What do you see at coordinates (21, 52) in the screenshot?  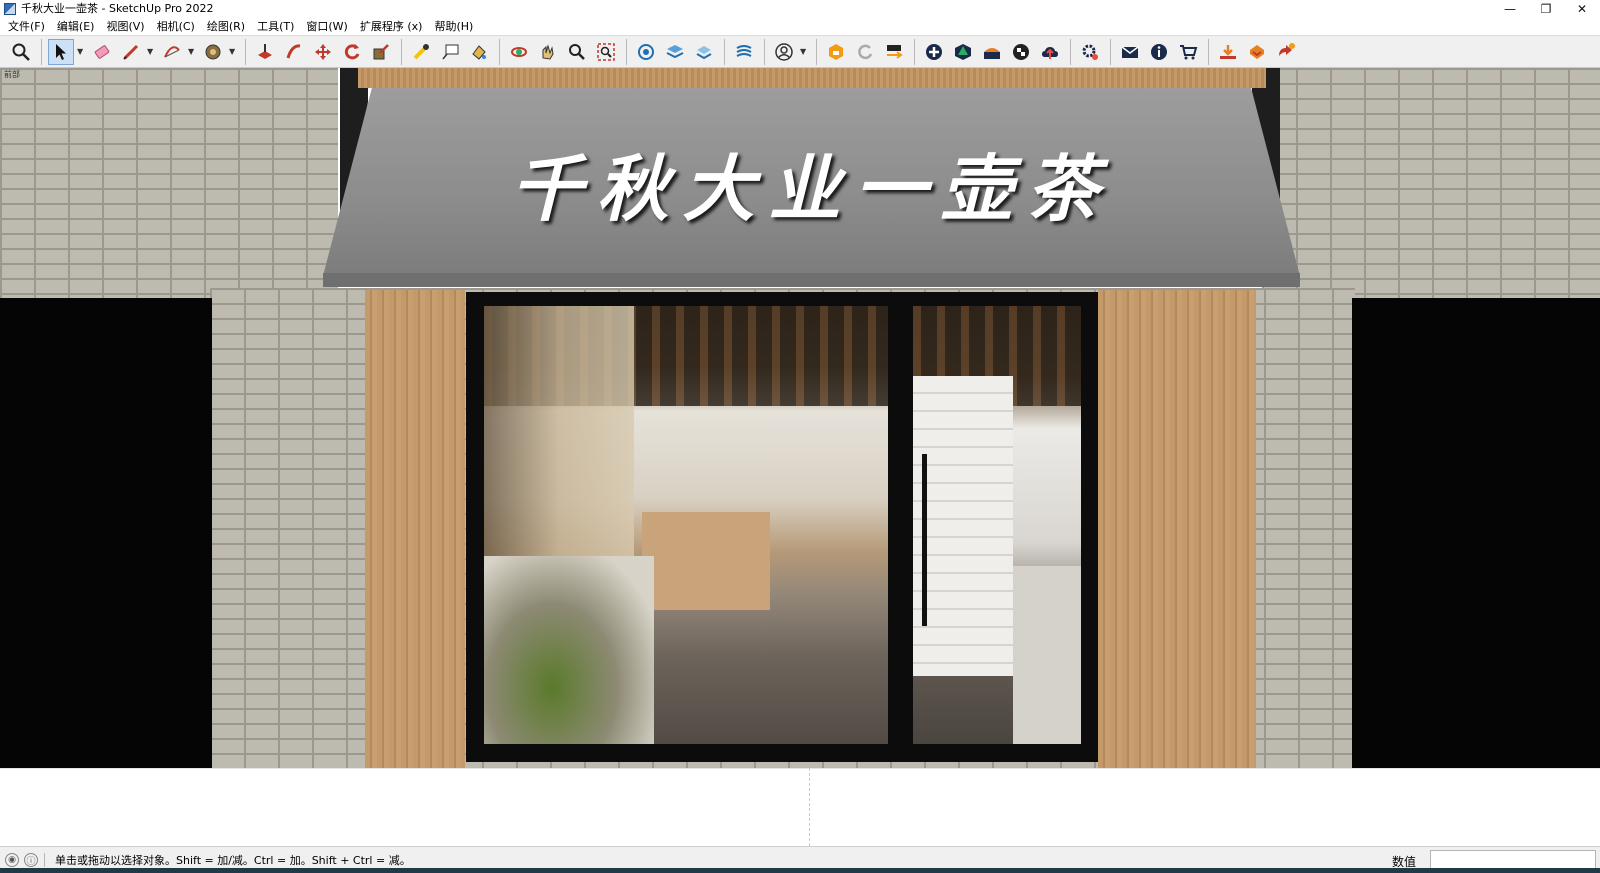 I see `zoom-extents-icon` at bounding box center [21, 52].